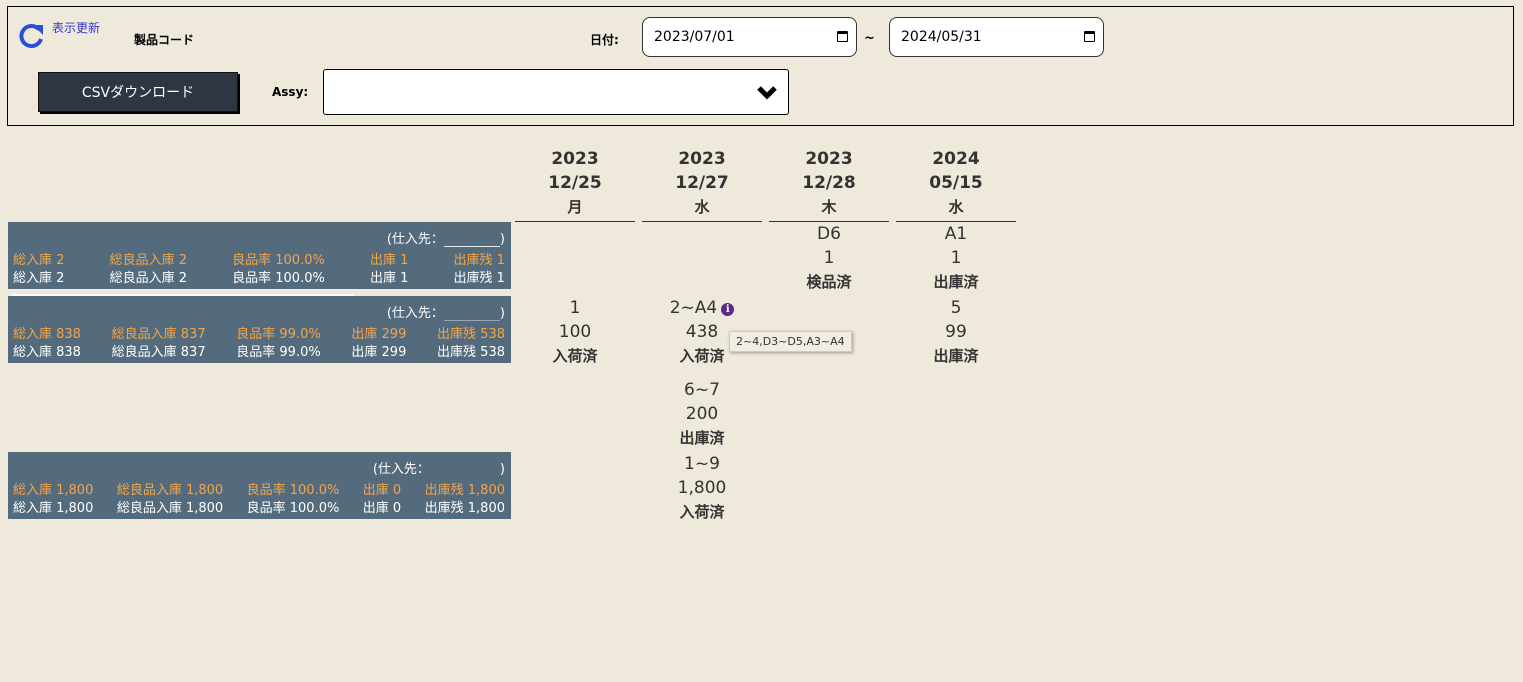 The height and width of the screenshot is (682, 1523). What do you see at coordinates (702, 464) in the screenshot?
I see `lot-range: 1~9` at bounding box center [702, 464].